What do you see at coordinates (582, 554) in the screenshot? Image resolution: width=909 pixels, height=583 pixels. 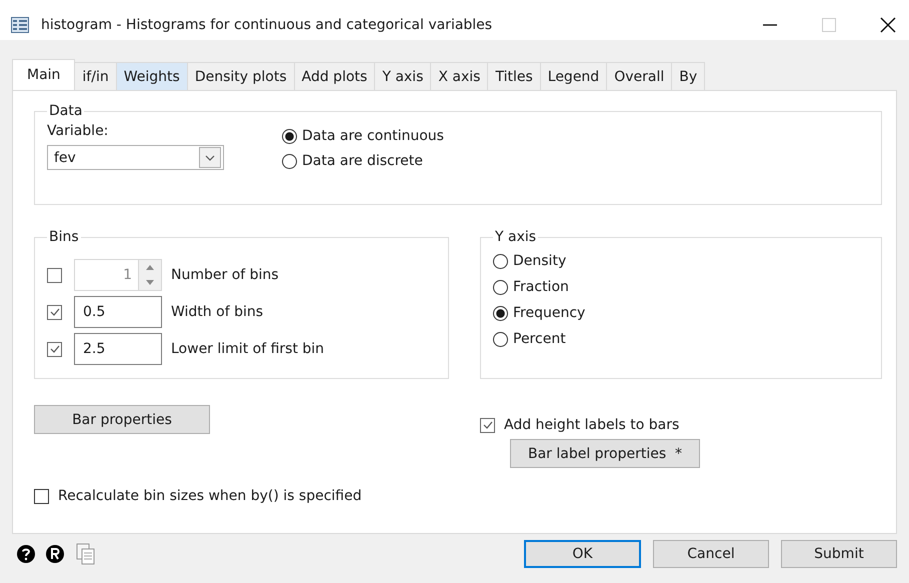 I see `dialog-button: OK` at bounding box center [582, 554].